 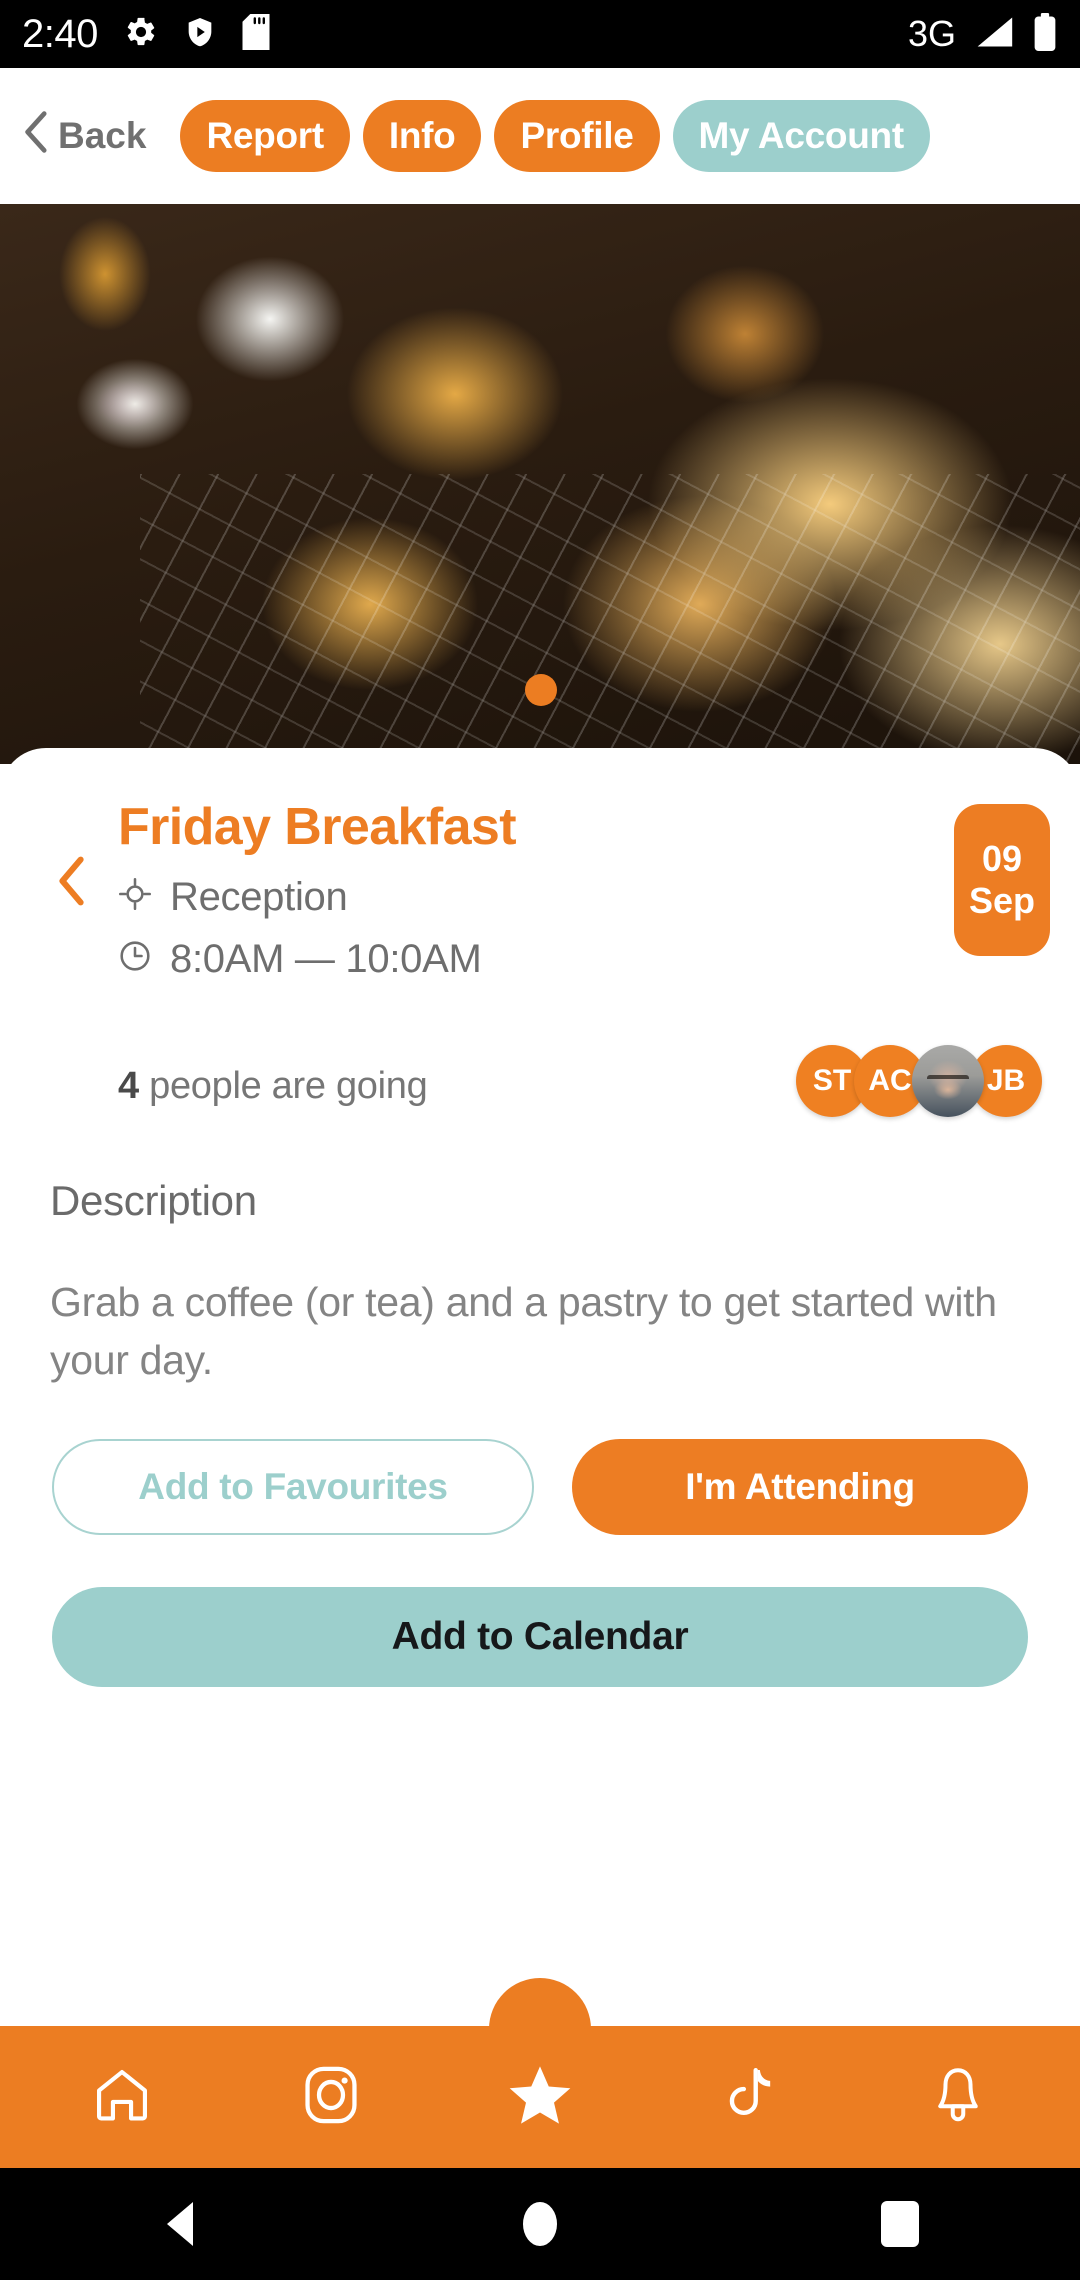 I want to click on back-button-label: Back, so click(x=102, y=135).